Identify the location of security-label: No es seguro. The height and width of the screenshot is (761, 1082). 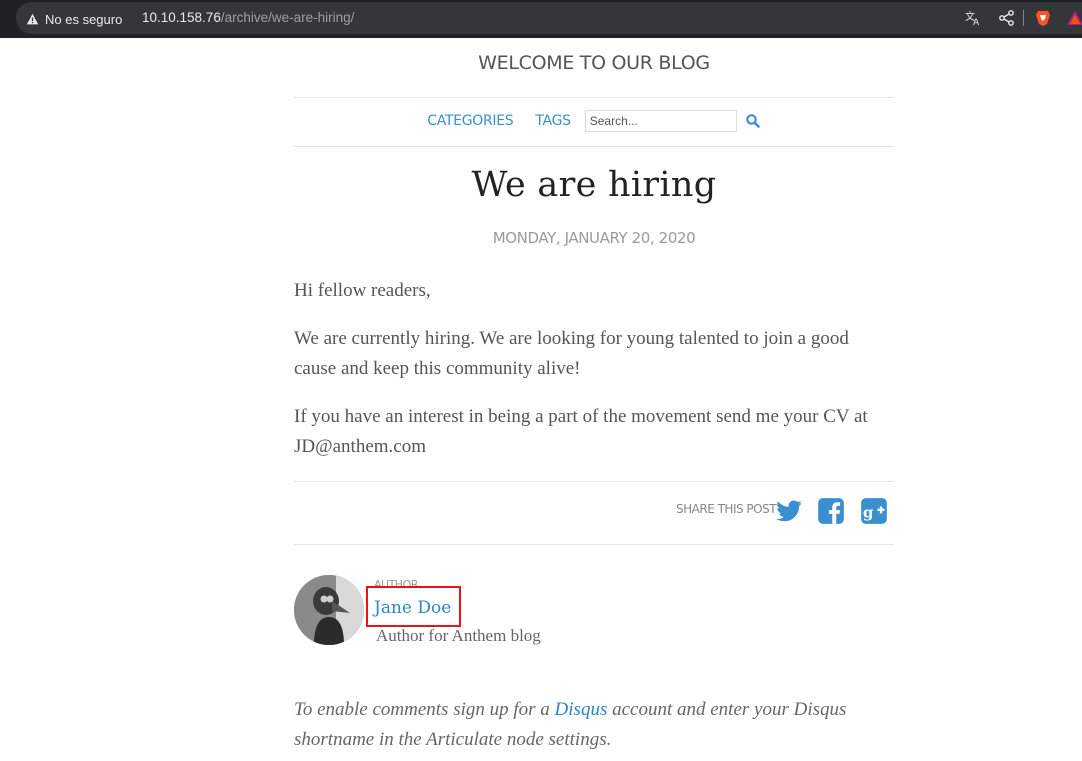
(84, 19).